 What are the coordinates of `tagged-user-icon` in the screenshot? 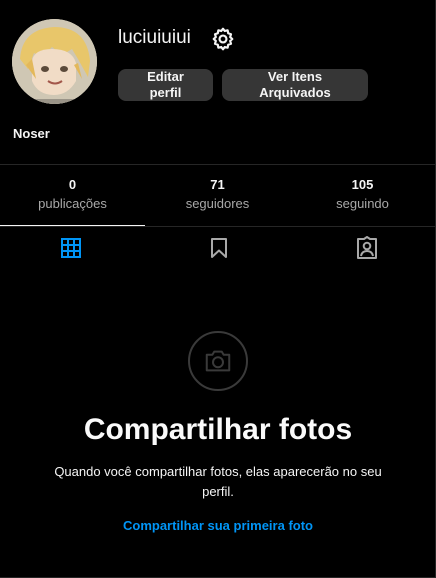 It's located at (367, 247).